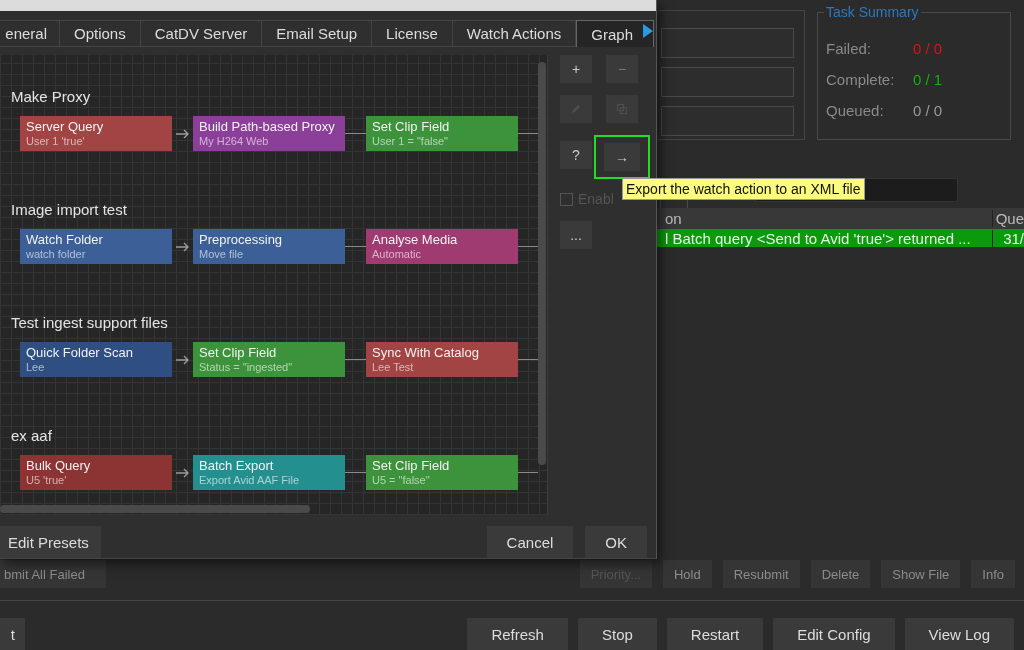  I want to click on node-detail: Status = "ingested", so click(246, 367).